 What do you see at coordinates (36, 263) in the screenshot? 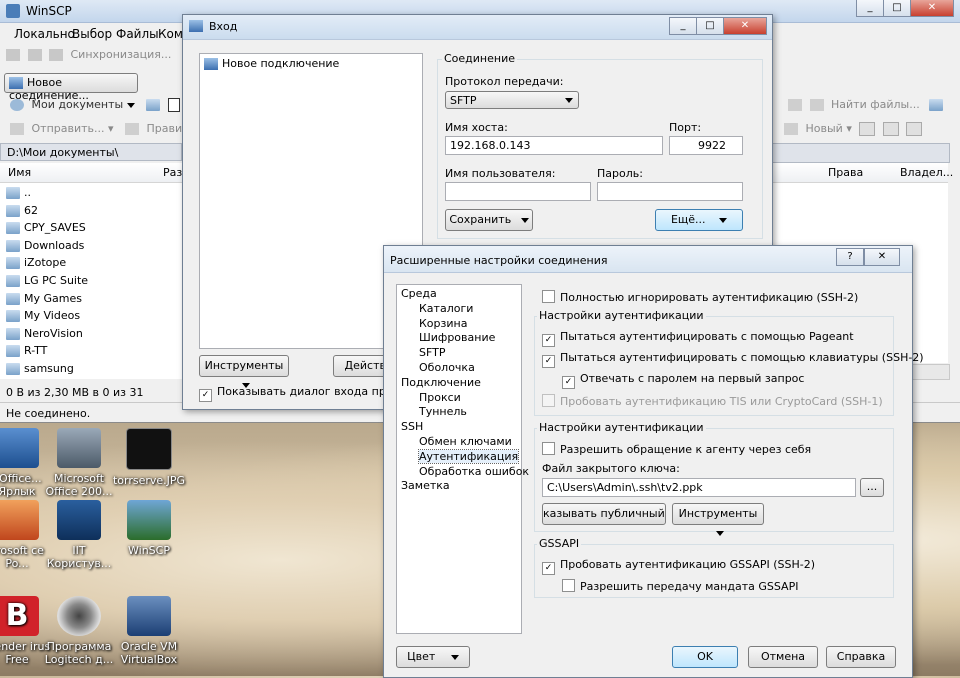
I see `file-row: iZotope` at bounding box center [36, 263].